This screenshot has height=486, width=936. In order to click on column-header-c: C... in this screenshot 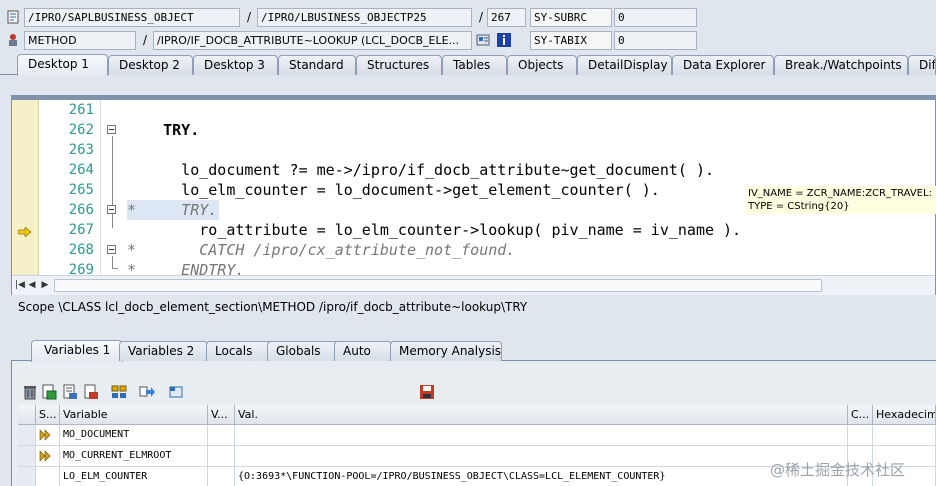, I will do `click(860, 415)`.